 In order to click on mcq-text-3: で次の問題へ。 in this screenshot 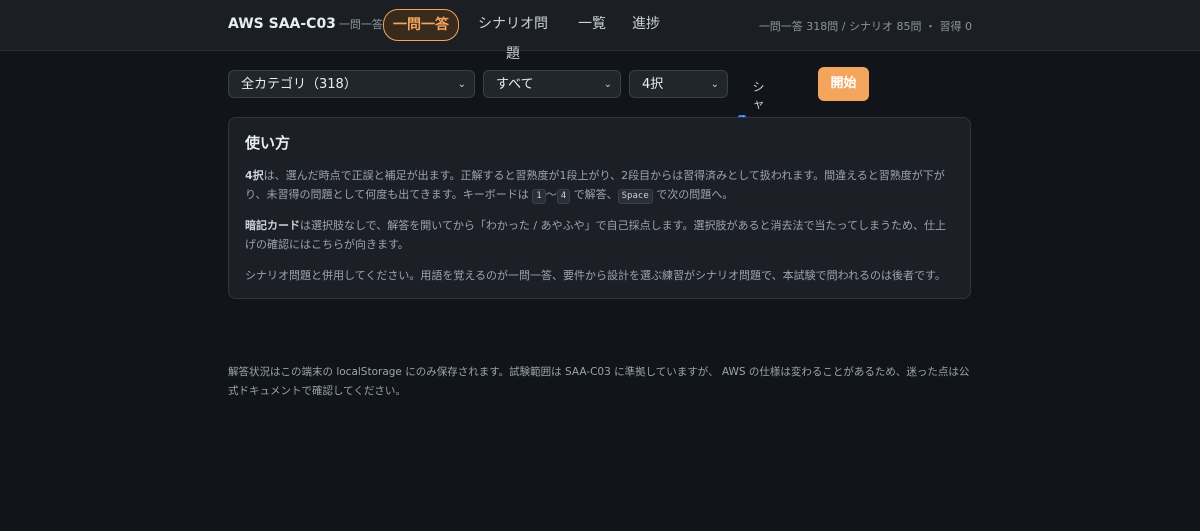, I will do `click(693, 194)`.